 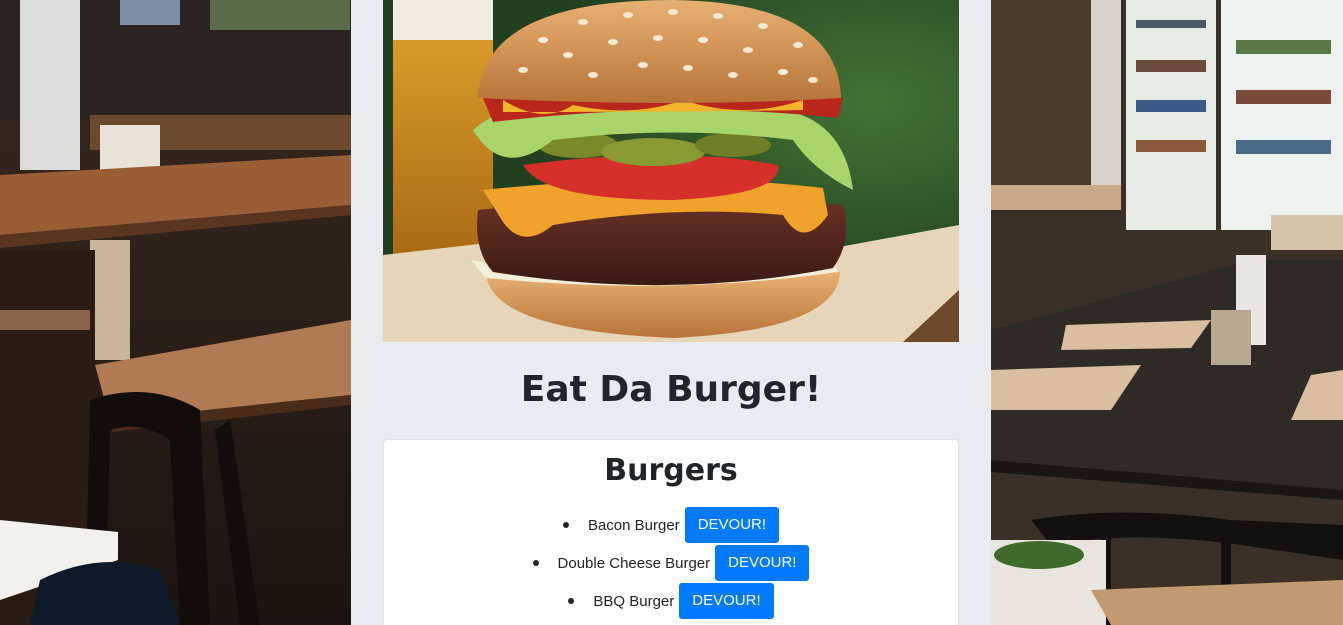 What do you see at coordinates (633, 525) in the screenshot?
I see `burger-name: Bacon Burger` at bounding box center [633, 525].